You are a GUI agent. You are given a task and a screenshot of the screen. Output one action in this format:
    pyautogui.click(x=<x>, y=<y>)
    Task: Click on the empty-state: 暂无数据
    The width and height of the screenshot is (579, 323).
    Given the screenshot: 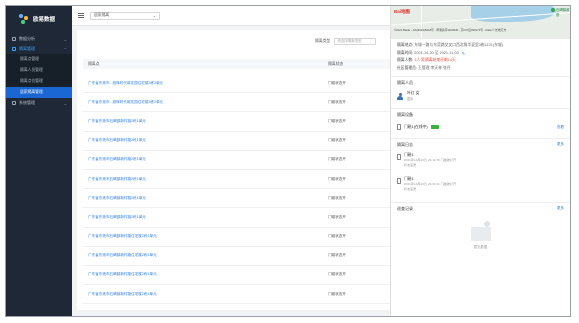 What is the action you would take?
    pyautogui.click(x=480, y=231)
    